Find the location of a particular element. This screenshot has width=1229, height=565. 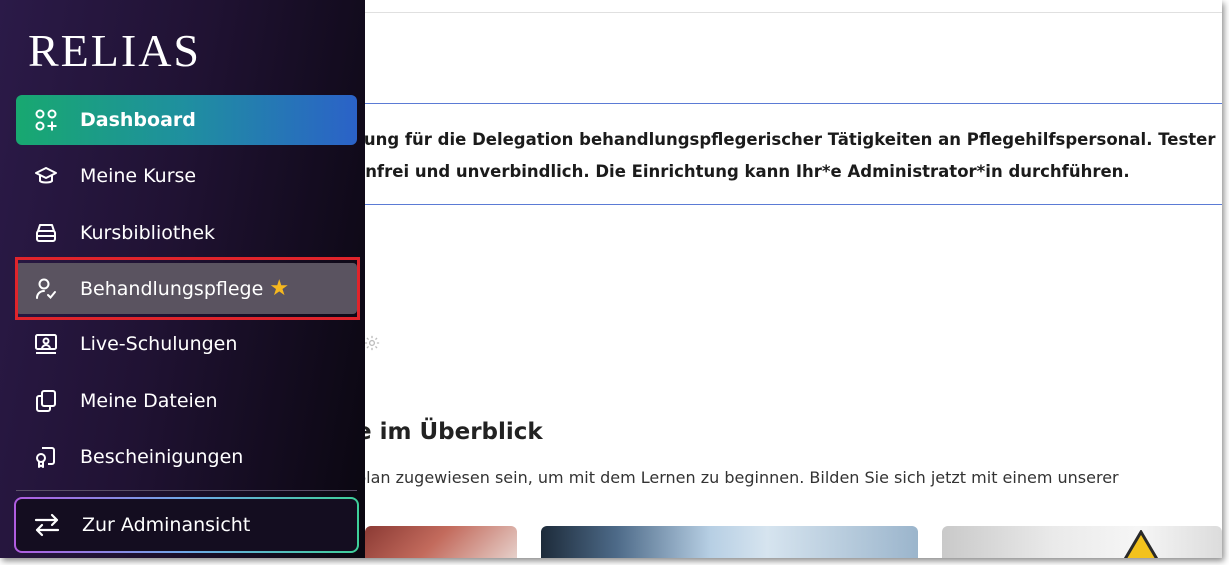

sidebar-item-label: Behandlungspflege is located at coordinates (172, 288).